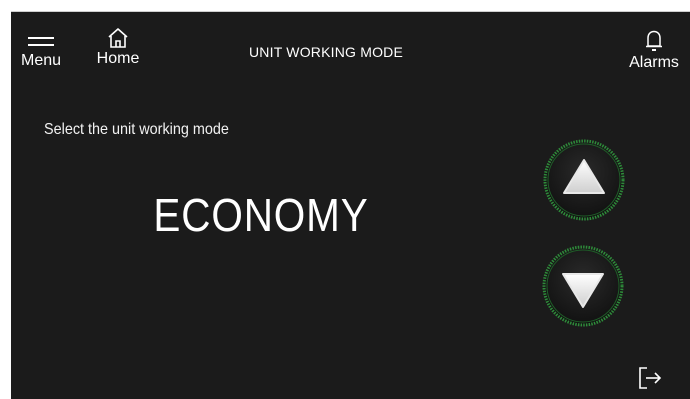 This screenshot has width=690, height=399. I want to click on exit-button, so click(650, 378).